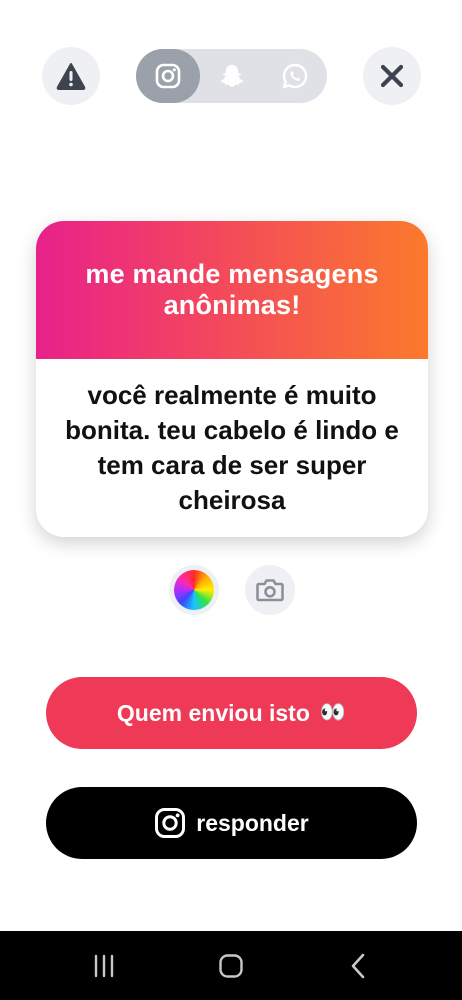 The height and width of the screenshot is (1000, 462). I want to click on reply-button: responder, so click(231, 823).